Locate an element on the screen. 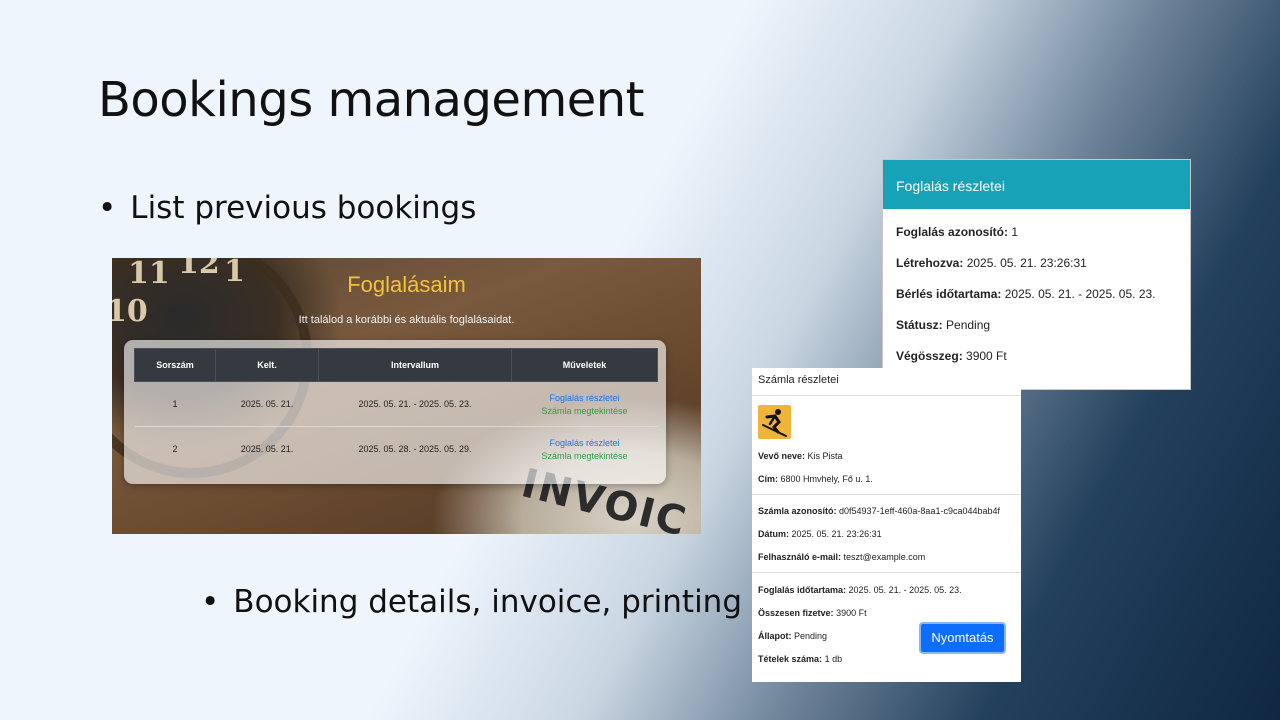  field-label: Végösszeg: is located at coordinates (929, 356).